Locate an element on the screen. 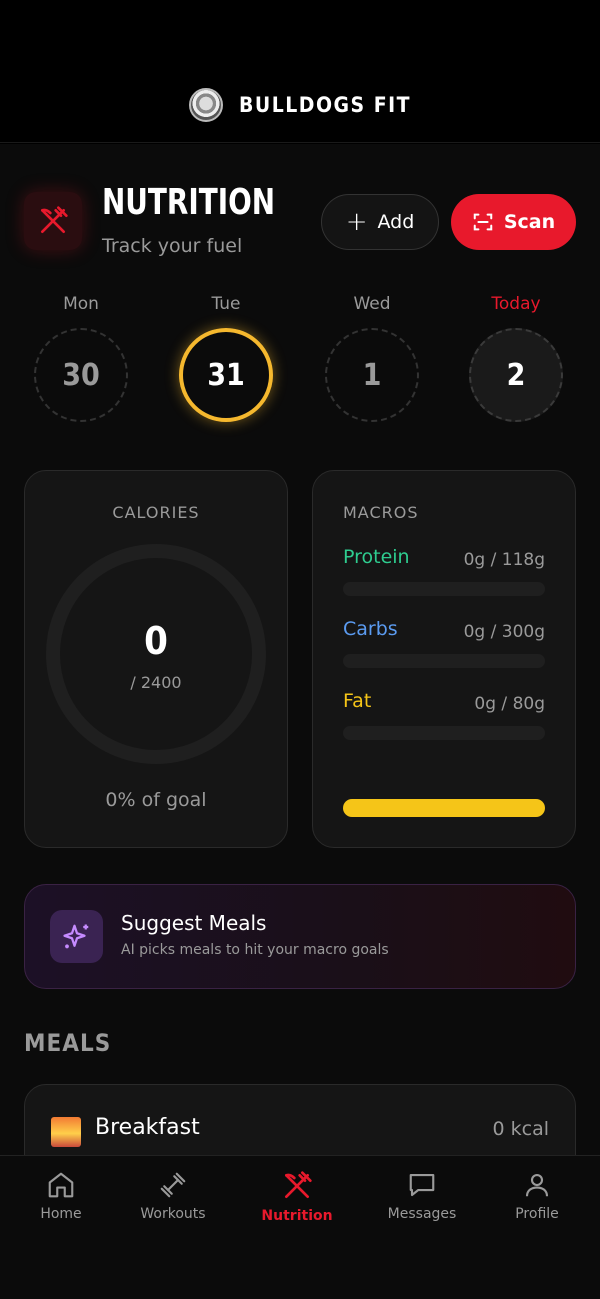  day-date-circle: 30 is located at coordinates (81, 375).